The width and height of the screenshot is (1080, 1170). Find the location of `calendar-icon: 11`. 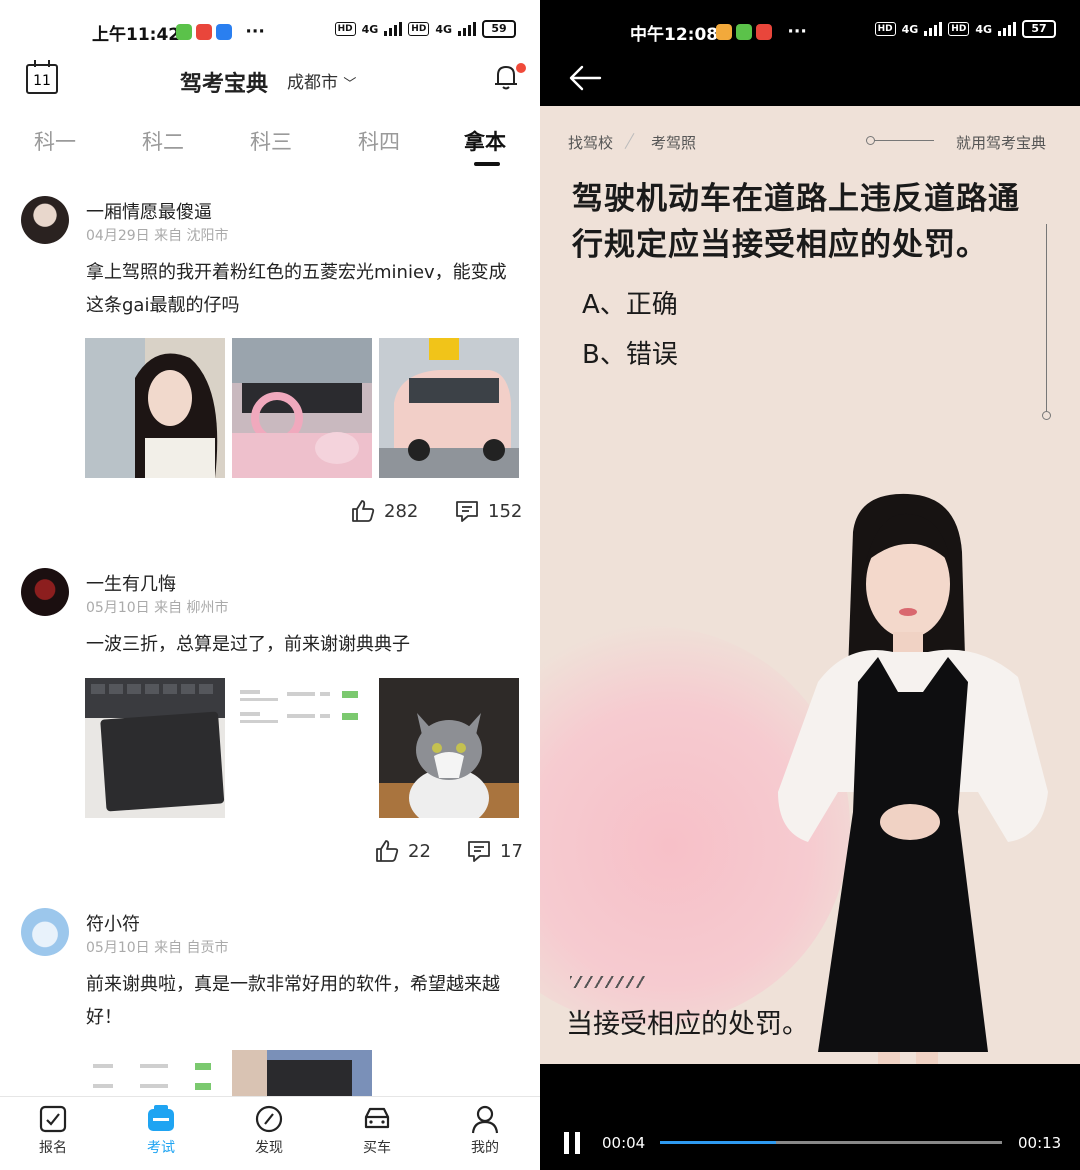

calendar-icon: 11 is located at coordinates (42, 77).